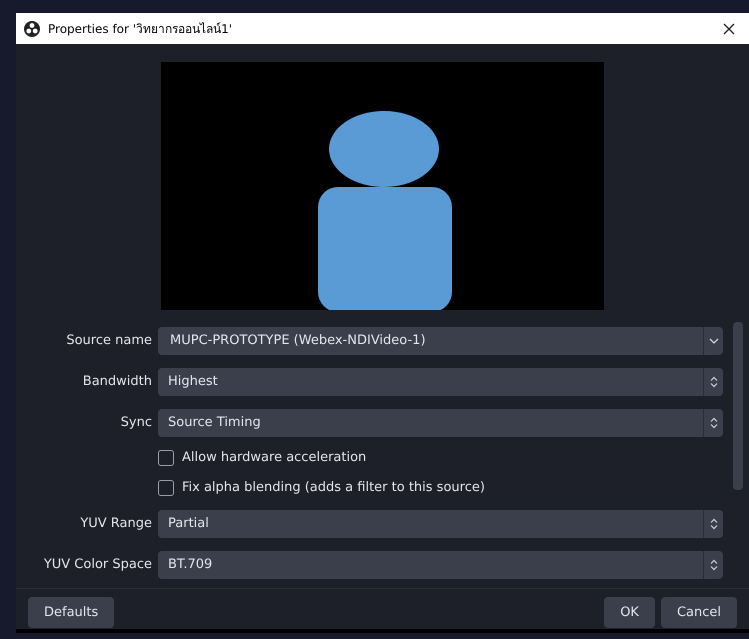  What do you see at coordinates (115, 523) in the screenshot?
I see `field-label: YUV Range` at bounding box center [115, 523].